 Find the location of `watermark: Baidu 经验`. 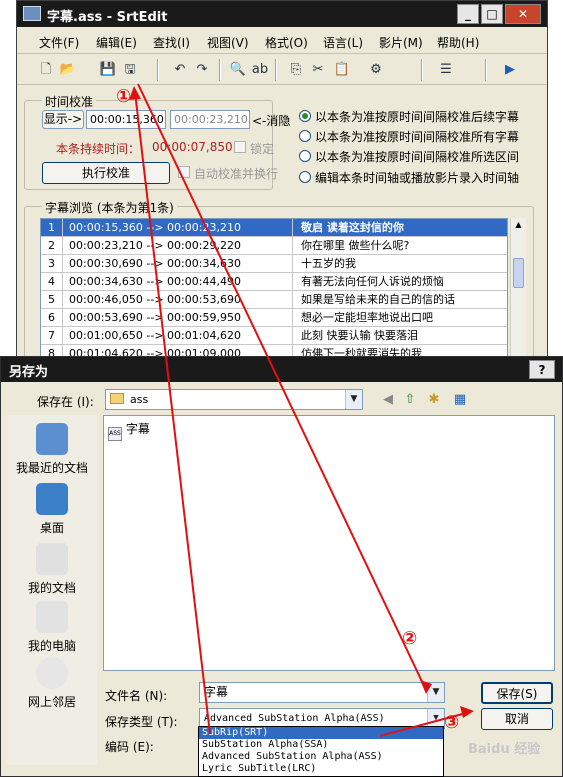

watermark: Baidu 经验 is located at coordinates (504, 749).